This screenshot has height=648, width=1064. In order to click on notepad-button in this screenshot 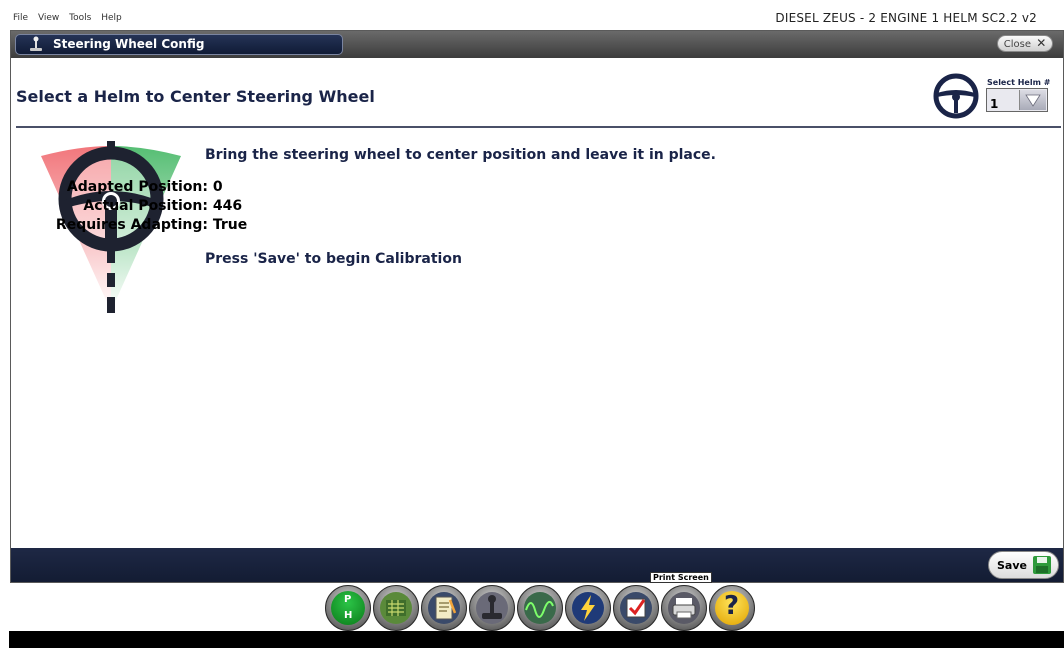, I will do `click(444, 608)`.